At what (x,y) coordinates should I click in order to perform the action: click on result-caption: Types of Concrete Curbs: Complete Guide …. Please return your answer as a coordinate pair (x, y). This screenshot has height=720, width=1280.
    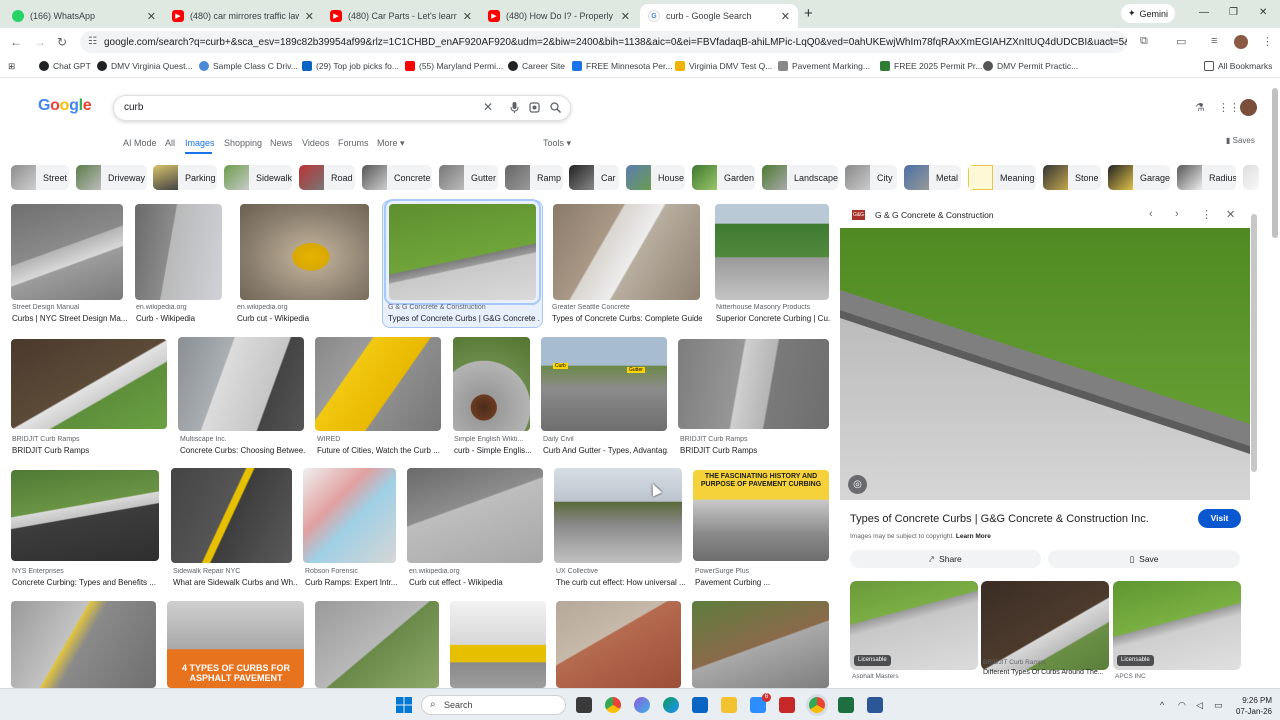
    Looking at the image, I should click on (627, 318).